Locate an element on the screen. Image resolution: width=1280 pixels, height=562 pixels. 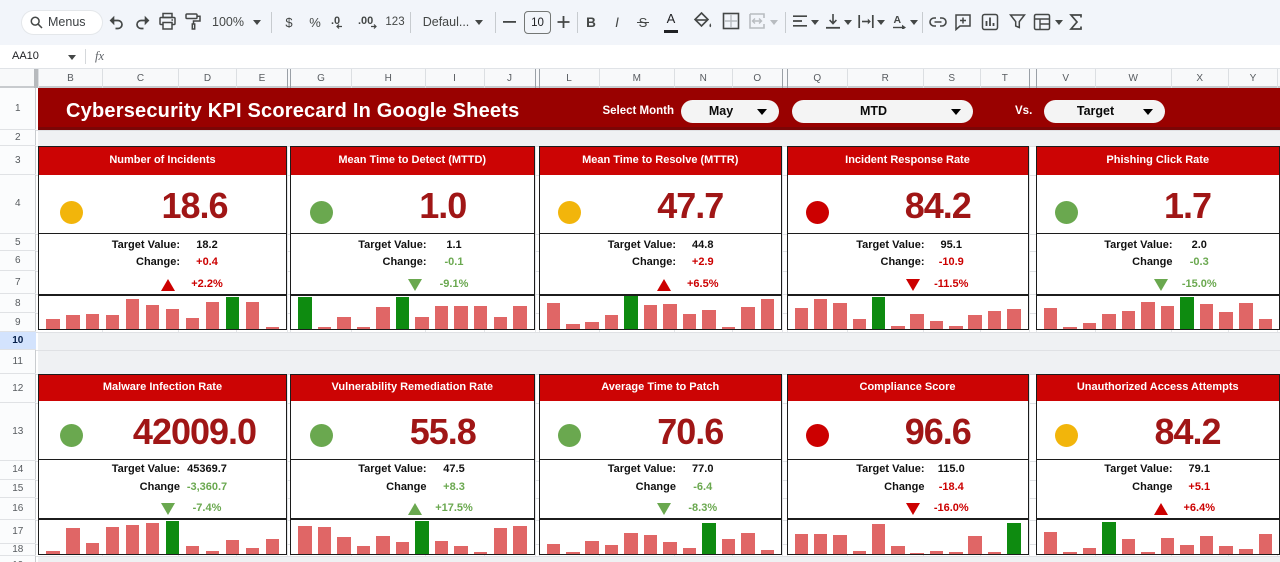
svg-text: A is located at coordinates (898, 20).